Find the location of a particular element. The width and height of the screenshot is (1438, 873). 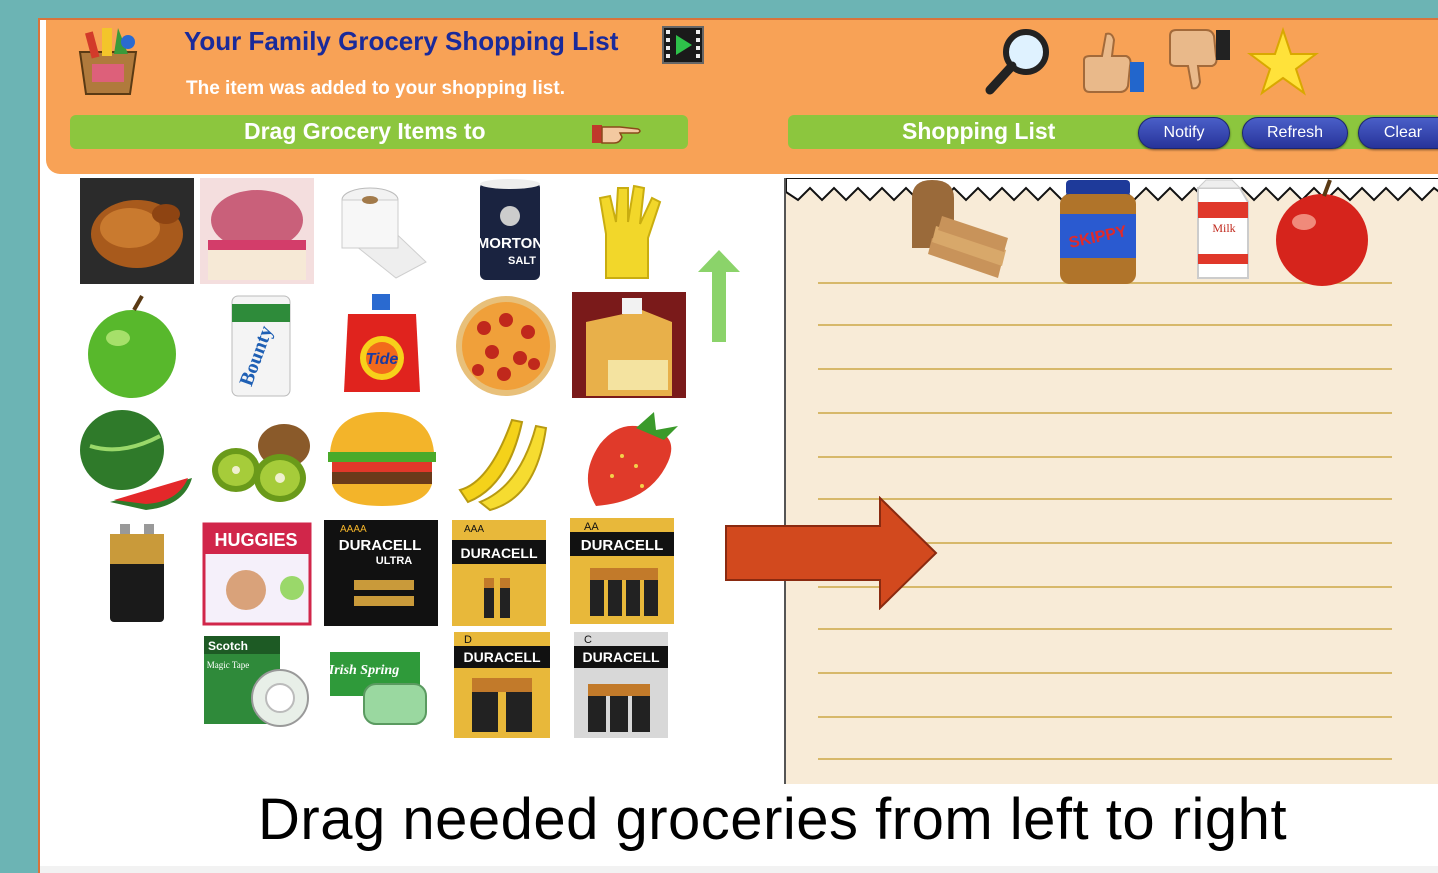

salt-word-text: SALT is located at coordinates (522, 261).